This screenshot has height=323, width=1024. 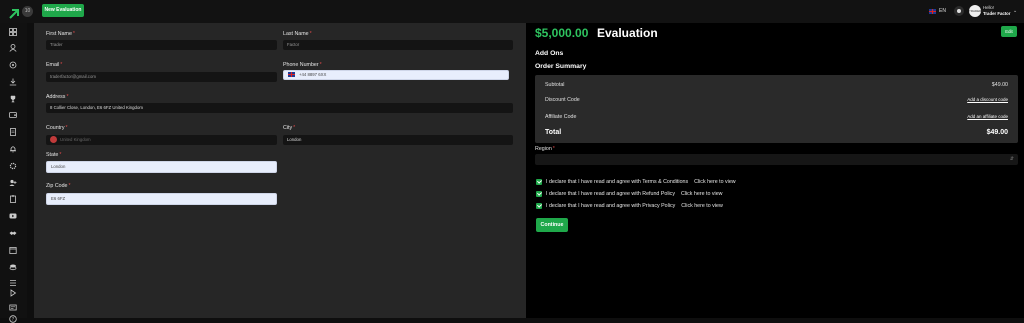 I want to click on last-name-label: Last Name*, so click(x=297, y=34).